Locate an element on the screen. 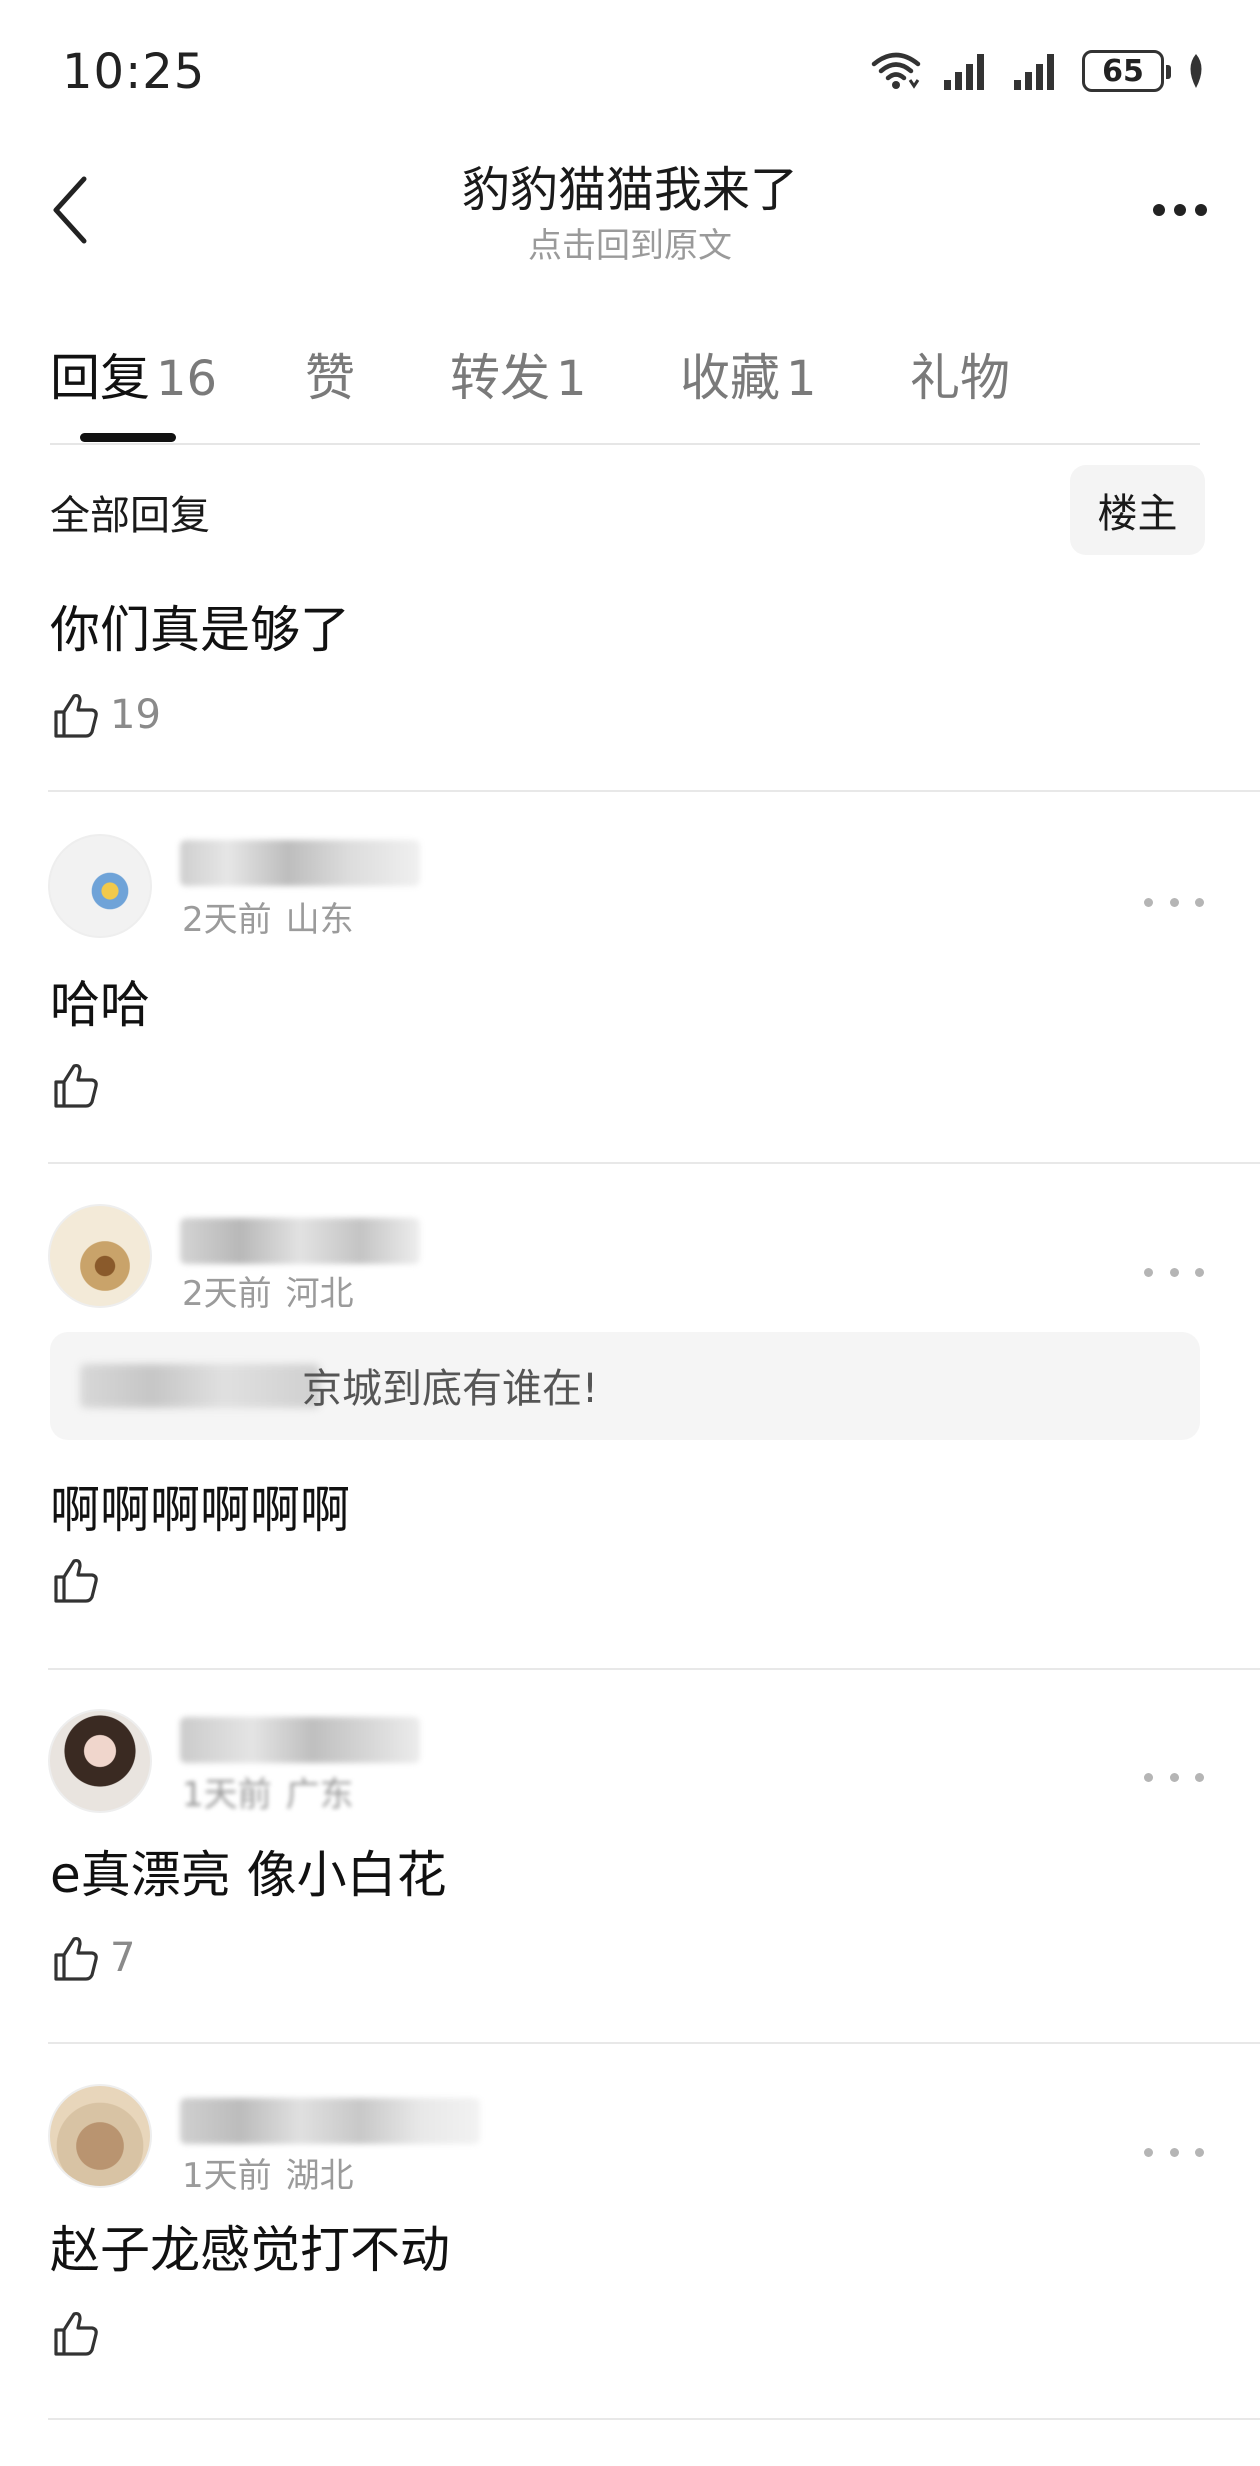 The height and width of the screenshot is (2466, 1260). status-icons: 65 is located at coordinates (1039, 71).